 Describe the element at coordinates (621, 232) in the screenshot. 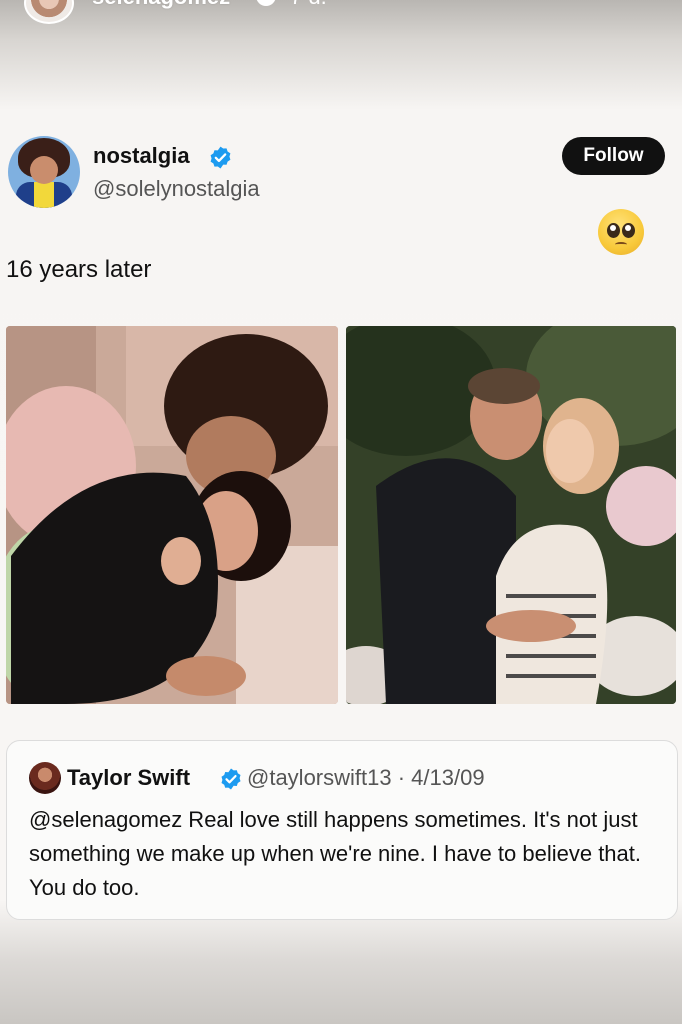

I see `pleading-face-emoji-icon` at that location.